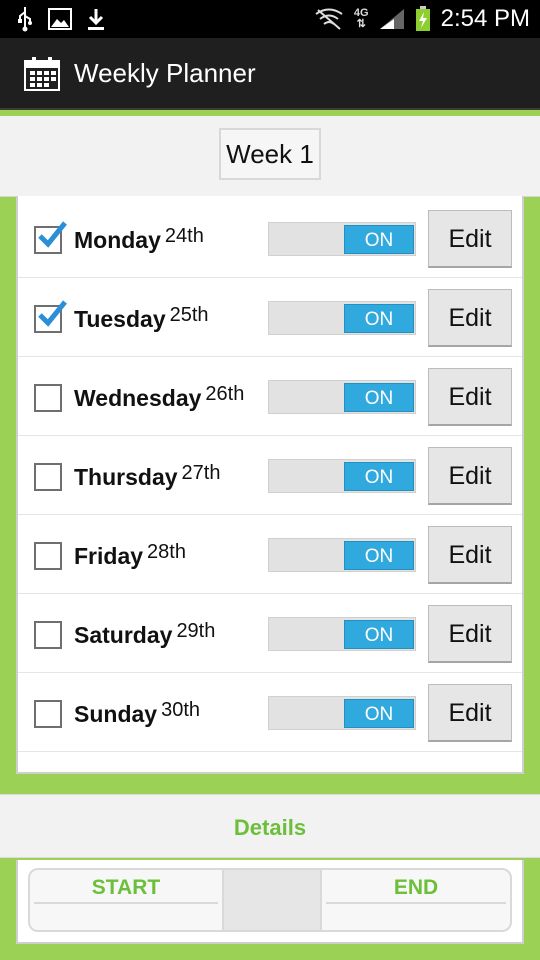  I want to click on details-bar: Details, so click(270, 826).